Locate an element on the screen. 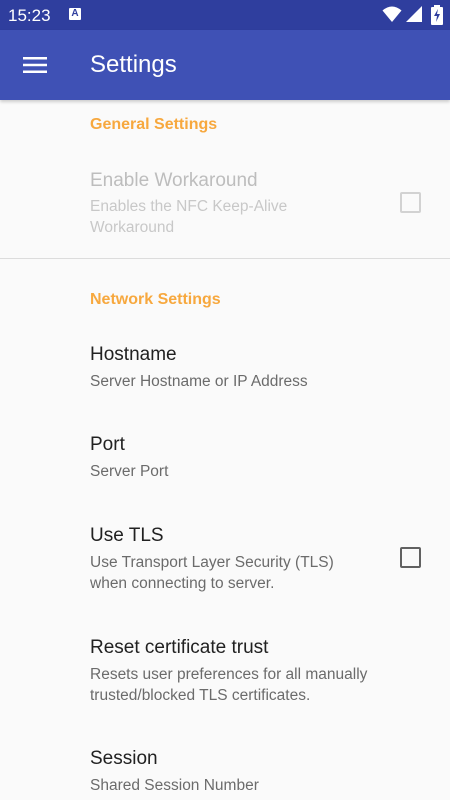 This screenshot has width=450, height=800. signal-icon is located at coordinates (414, 14).